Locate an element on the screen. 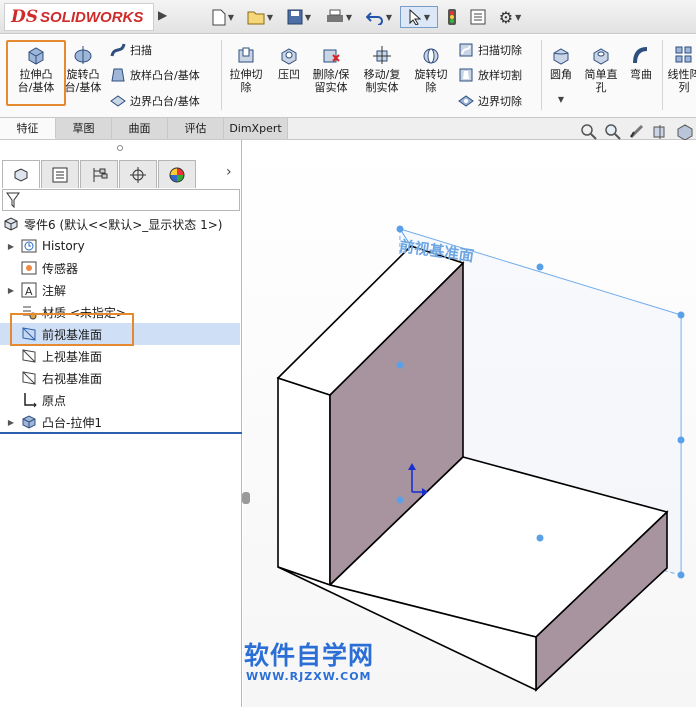  manager-tabs is located at coordinates (121, 174).